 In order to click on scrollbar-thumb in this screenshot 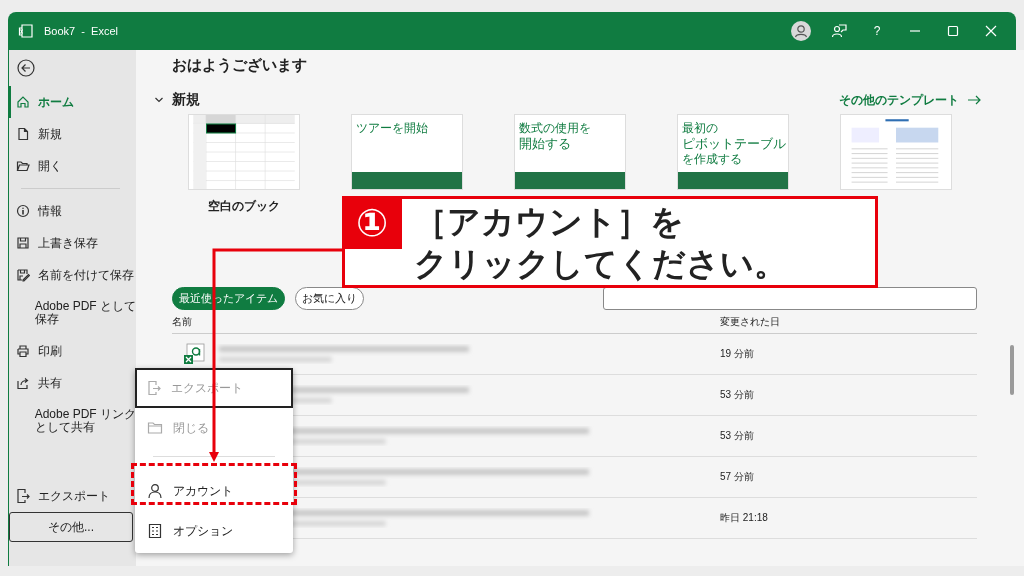, I will do `click(1012, 370)`.